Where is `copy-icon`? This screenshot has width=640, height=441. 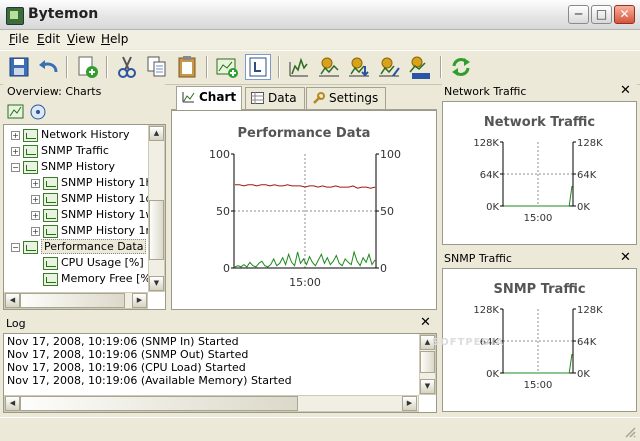
copy-icon is located at coordinates (156, 66).